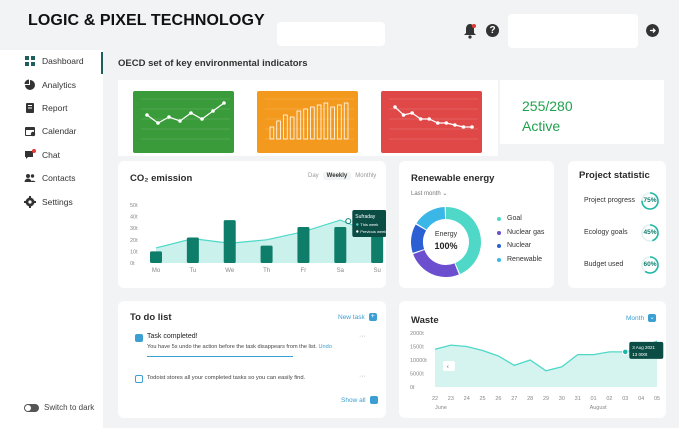  Describe the element at coordinates (151, 317) in the screenshot. I see `todo-title: To do list` at that location.